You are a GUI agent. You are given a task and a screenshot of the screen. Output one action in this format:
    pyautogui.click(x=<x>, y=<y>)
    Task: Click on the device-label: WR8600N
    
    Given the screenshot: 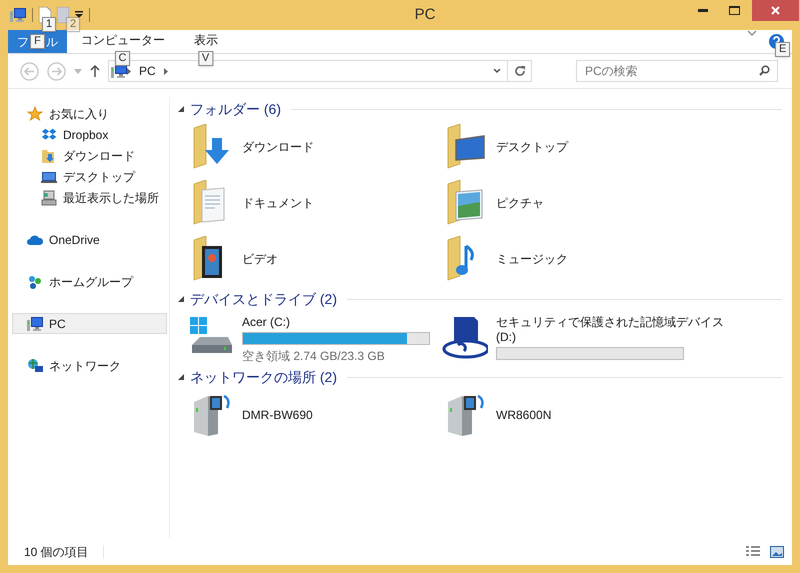 What is the action you would take?
    pyautogui.click(x=524, y=415)
    